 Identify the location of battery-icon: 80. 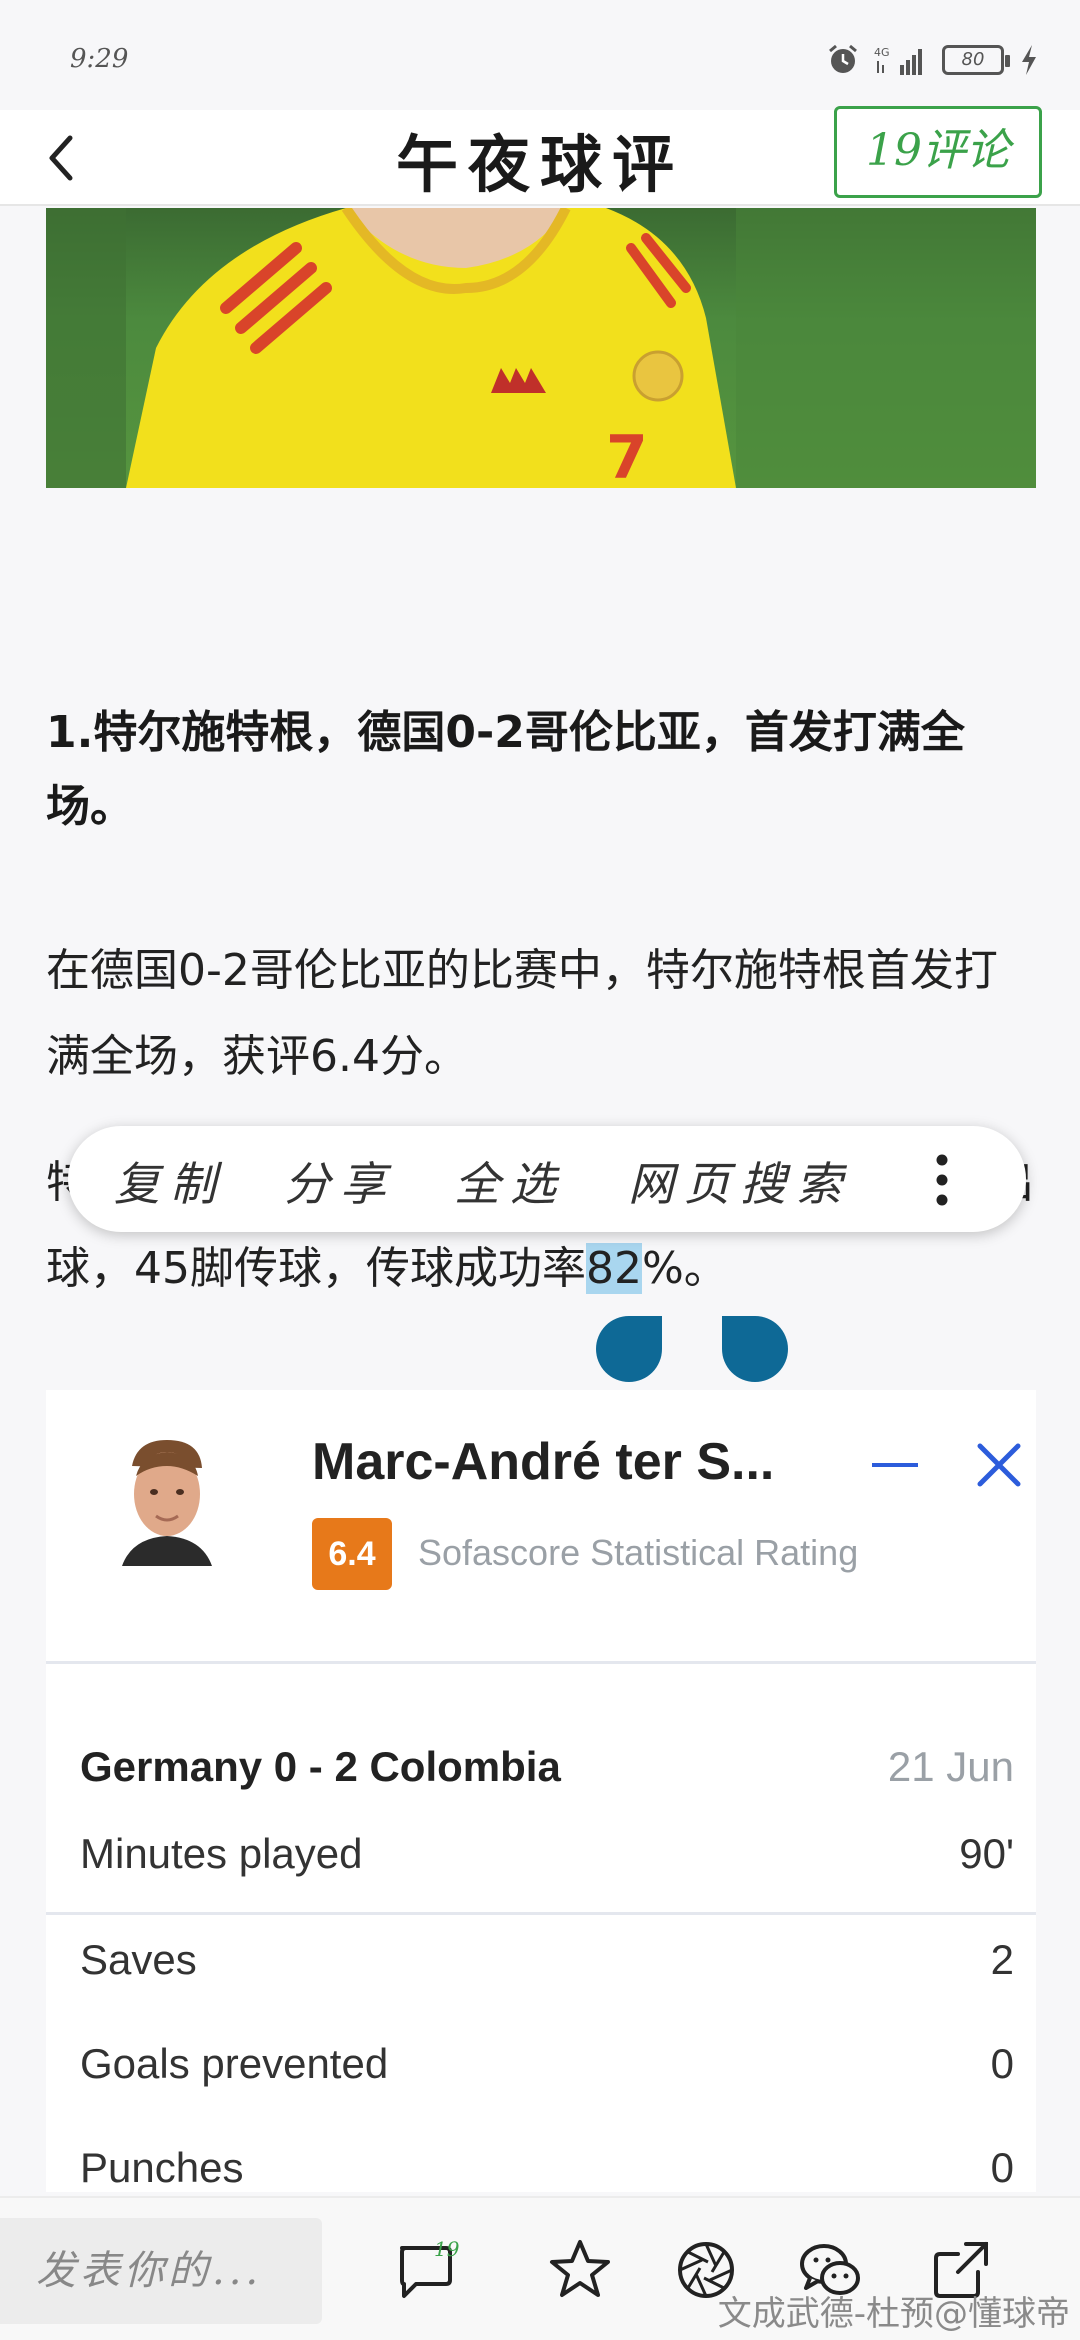
(976, 60).